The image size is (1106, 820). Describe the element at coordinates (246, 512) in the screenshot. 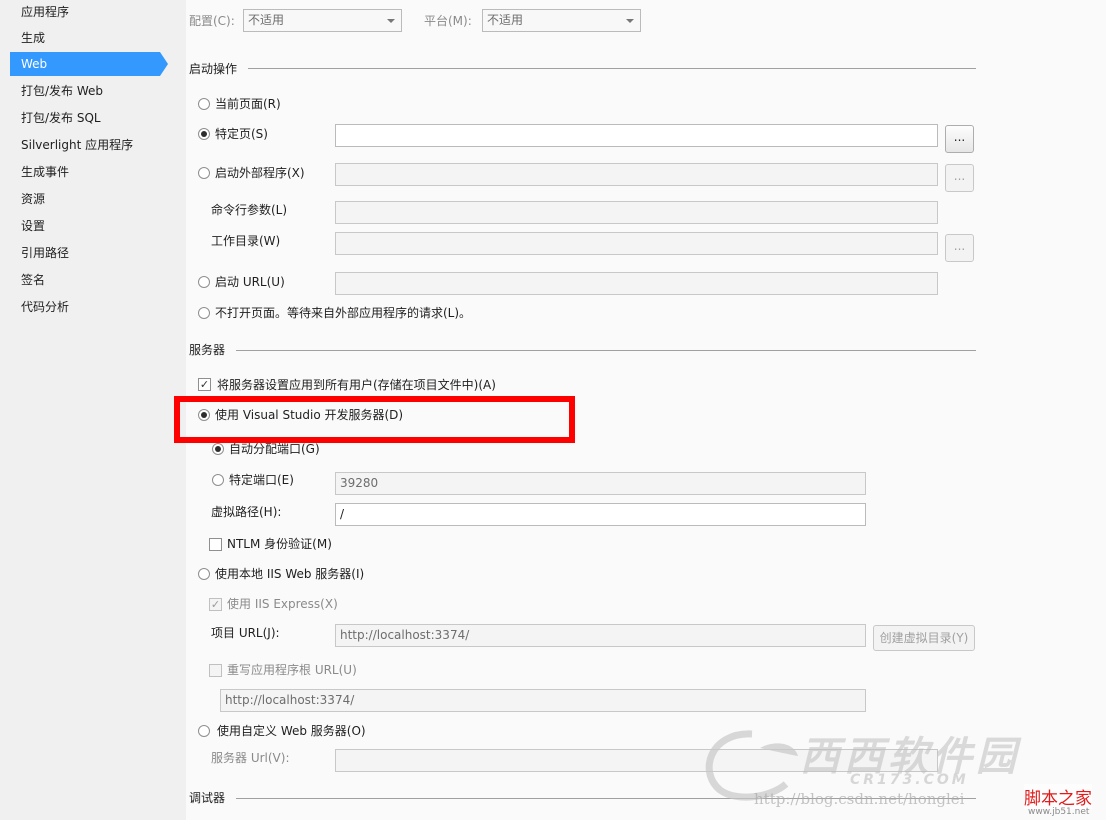

I see `virtual-path-label: 虚拟路径(H):` at that location.